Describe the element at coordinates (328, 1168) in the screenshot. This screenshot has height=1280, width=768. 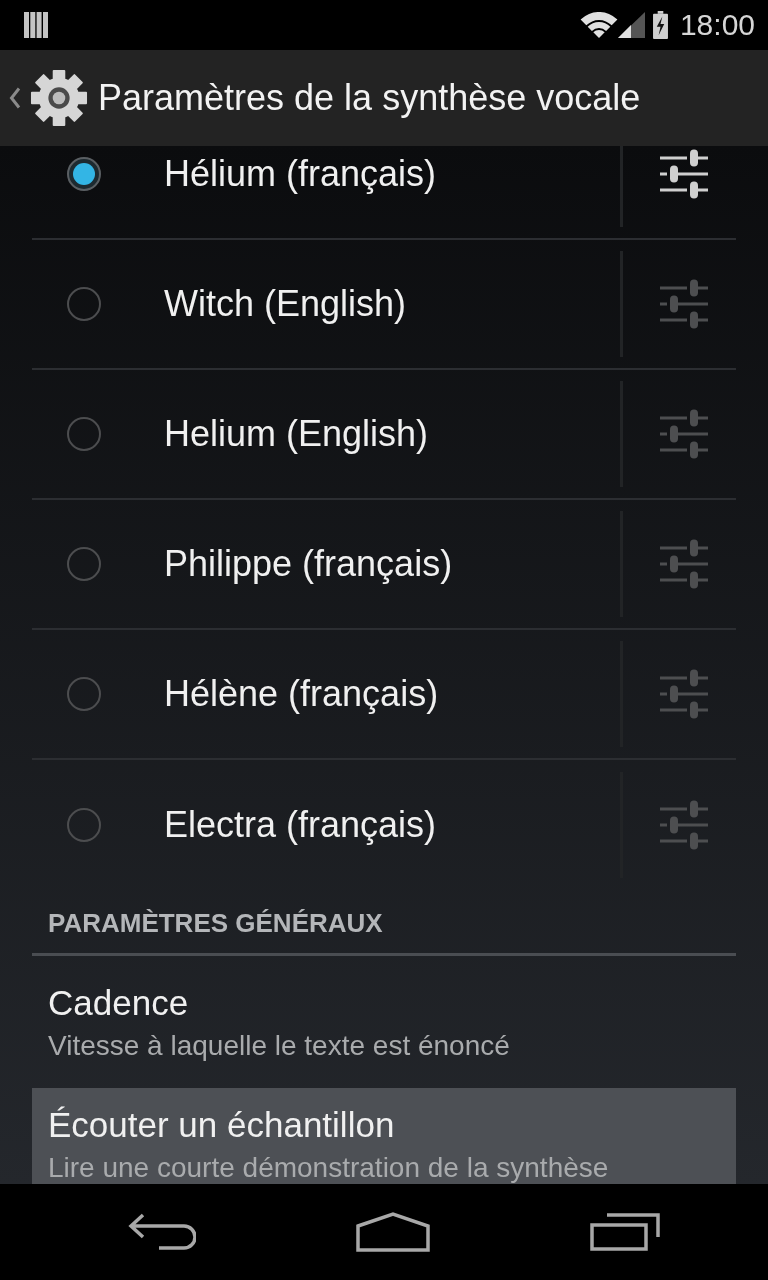
I see `preference-summary: Lire une courte démonstration de la synthèse` at that location.